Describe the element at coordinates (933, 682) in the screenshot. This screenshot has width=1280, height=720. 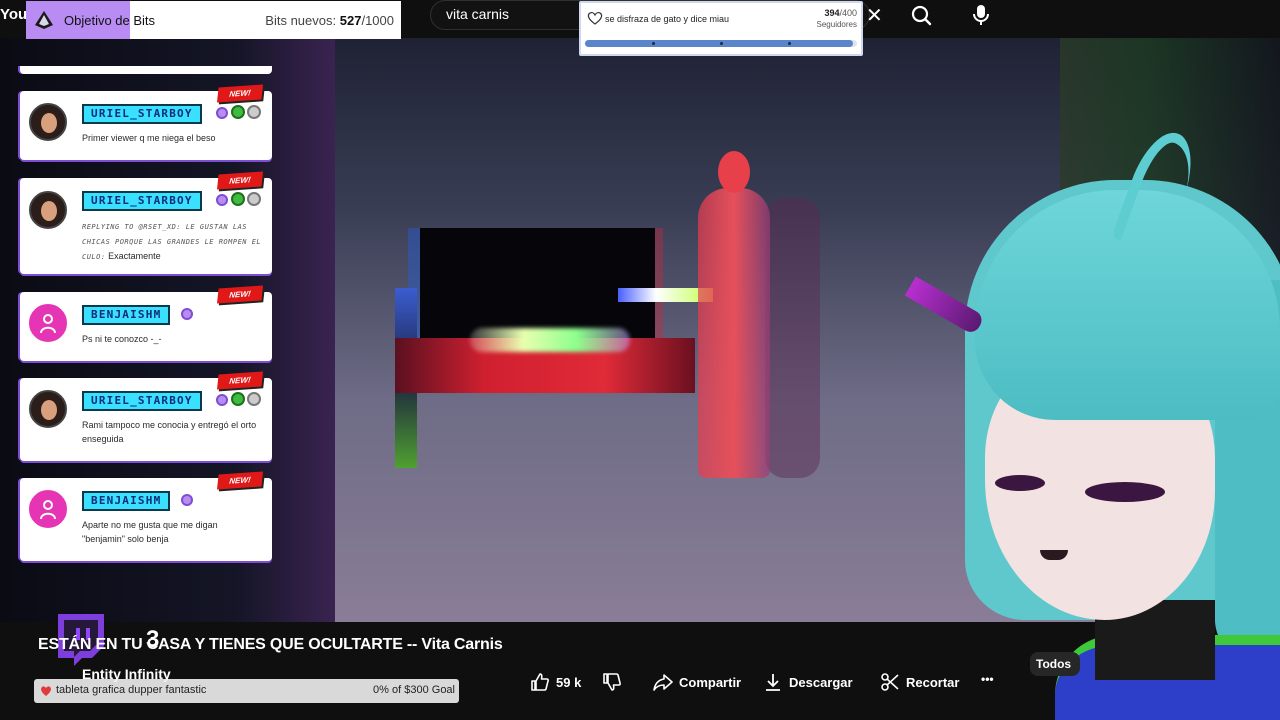
I see `clip-label: Recortar` at that location.